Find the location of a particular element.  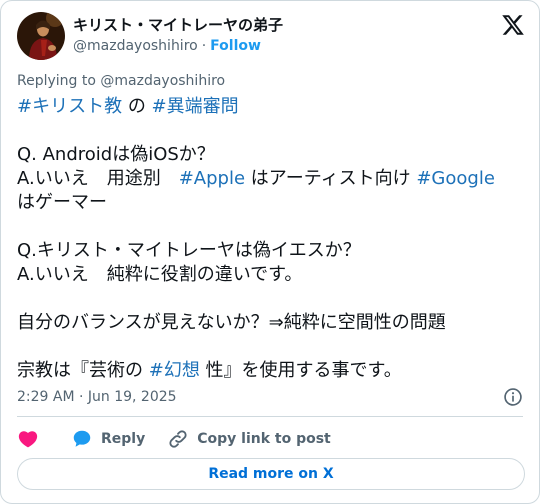

handle-row: @mazdayoshihiro · Follow is located at coordinates (167, 46).